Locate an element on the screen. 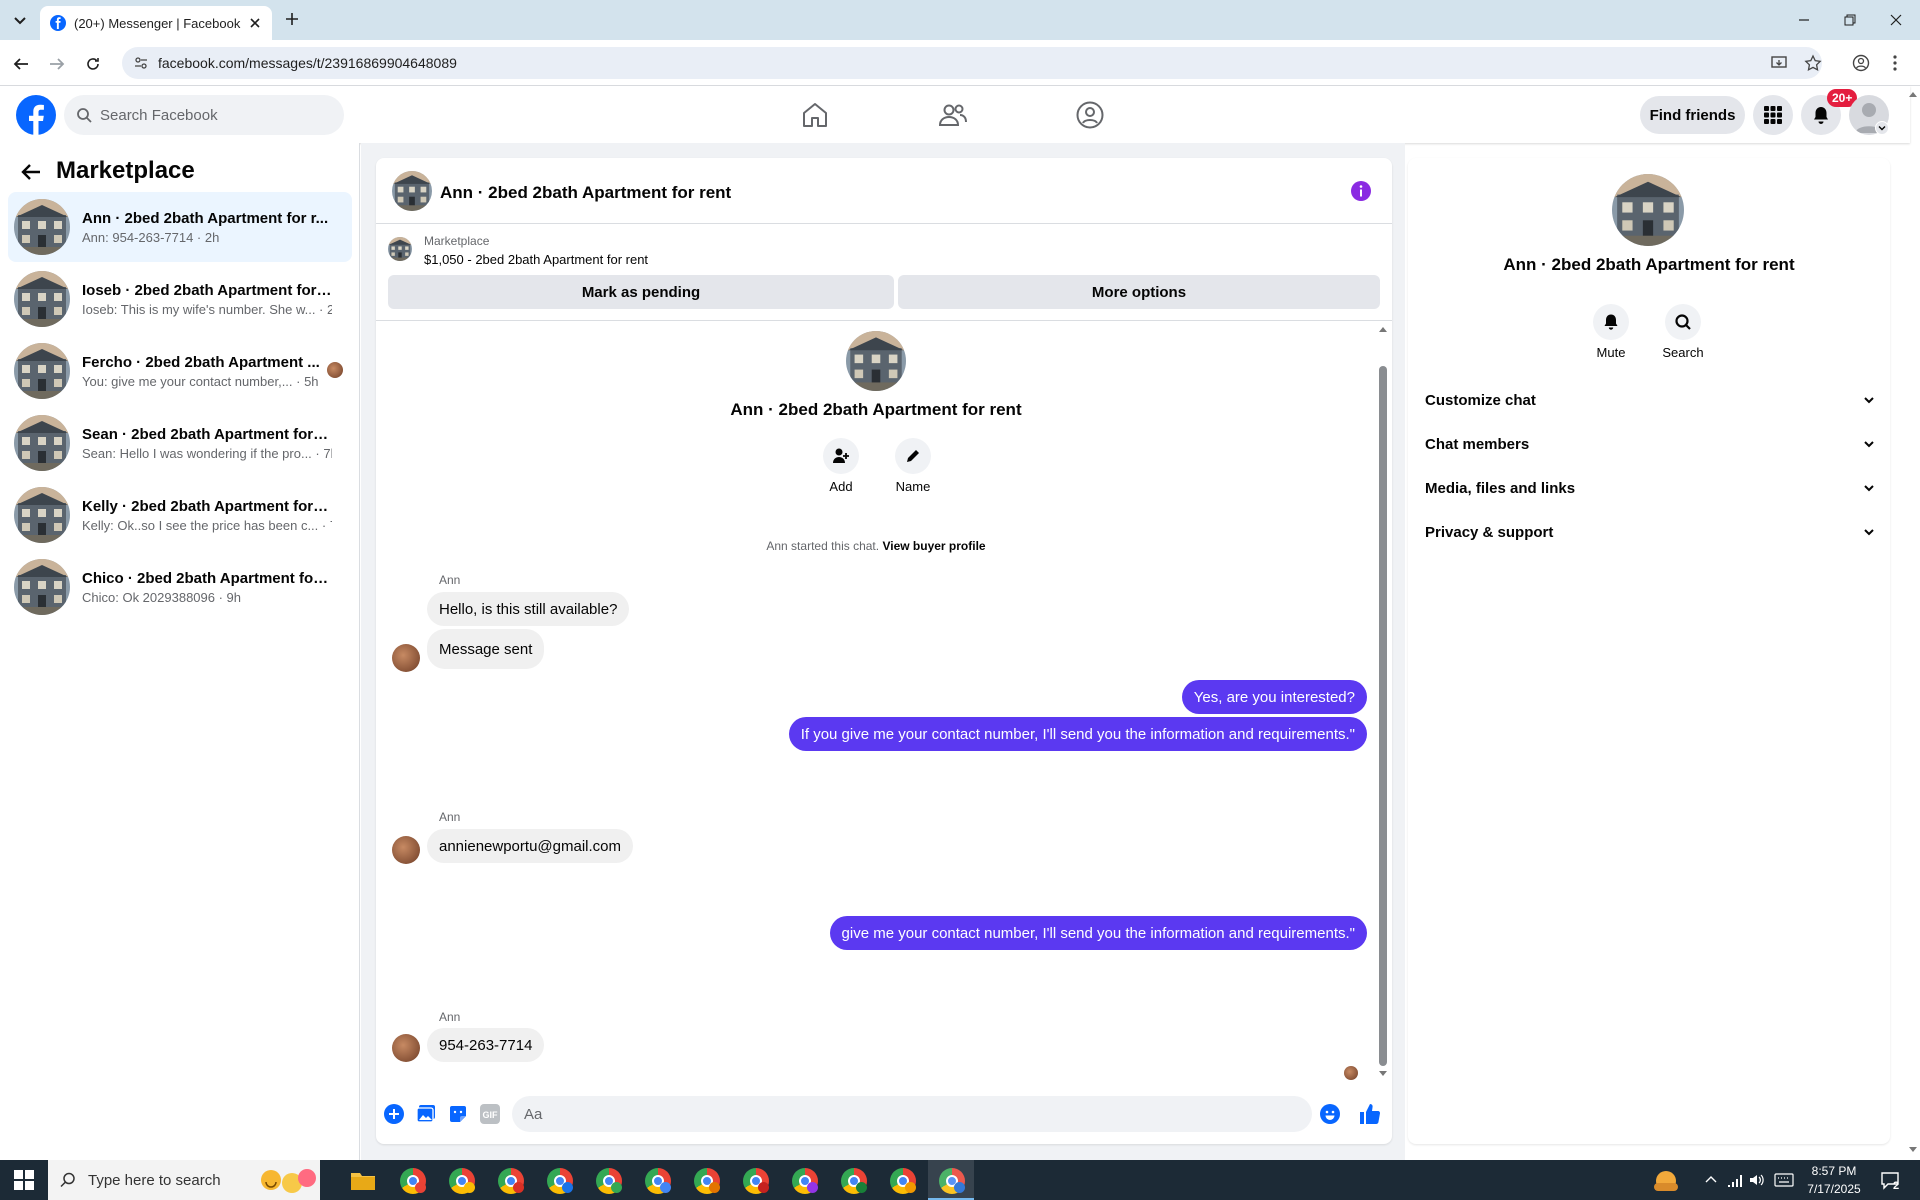 The height and width of the screenshot is (1200, 1920). sticker-button is located at coordinates (458, 1114).